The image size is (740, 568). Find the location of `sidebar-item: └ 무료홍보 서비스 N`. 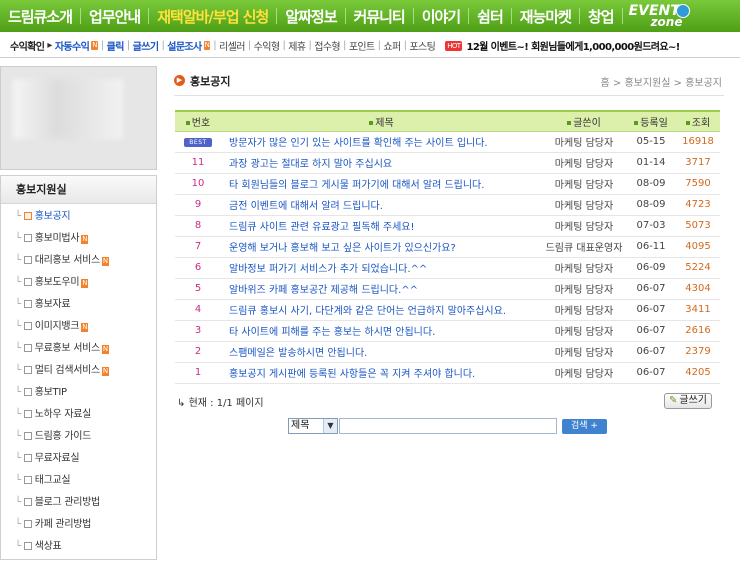

sidebar-item: └ 무료홍보 서비스 N is located at coordinates (78, 349).